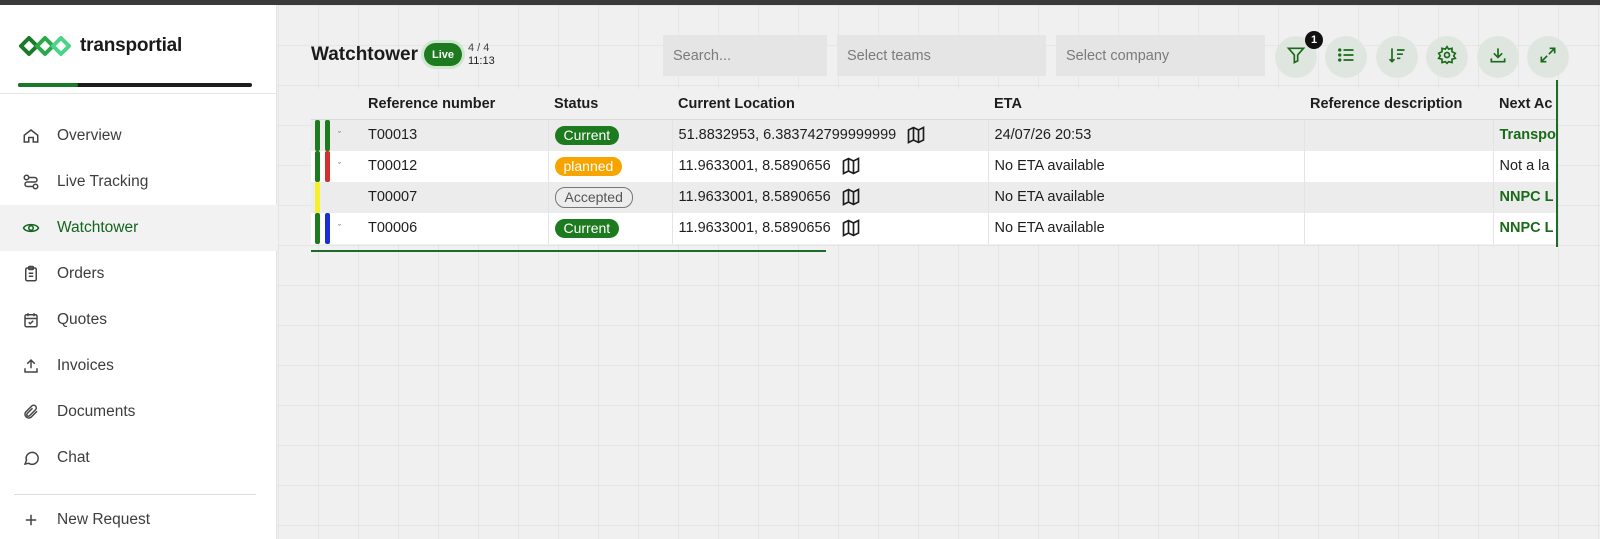  Describe the element at coordinates (103, 181) in the screenshot. I see `sidebar-item-label: Live Tracking` at that location.